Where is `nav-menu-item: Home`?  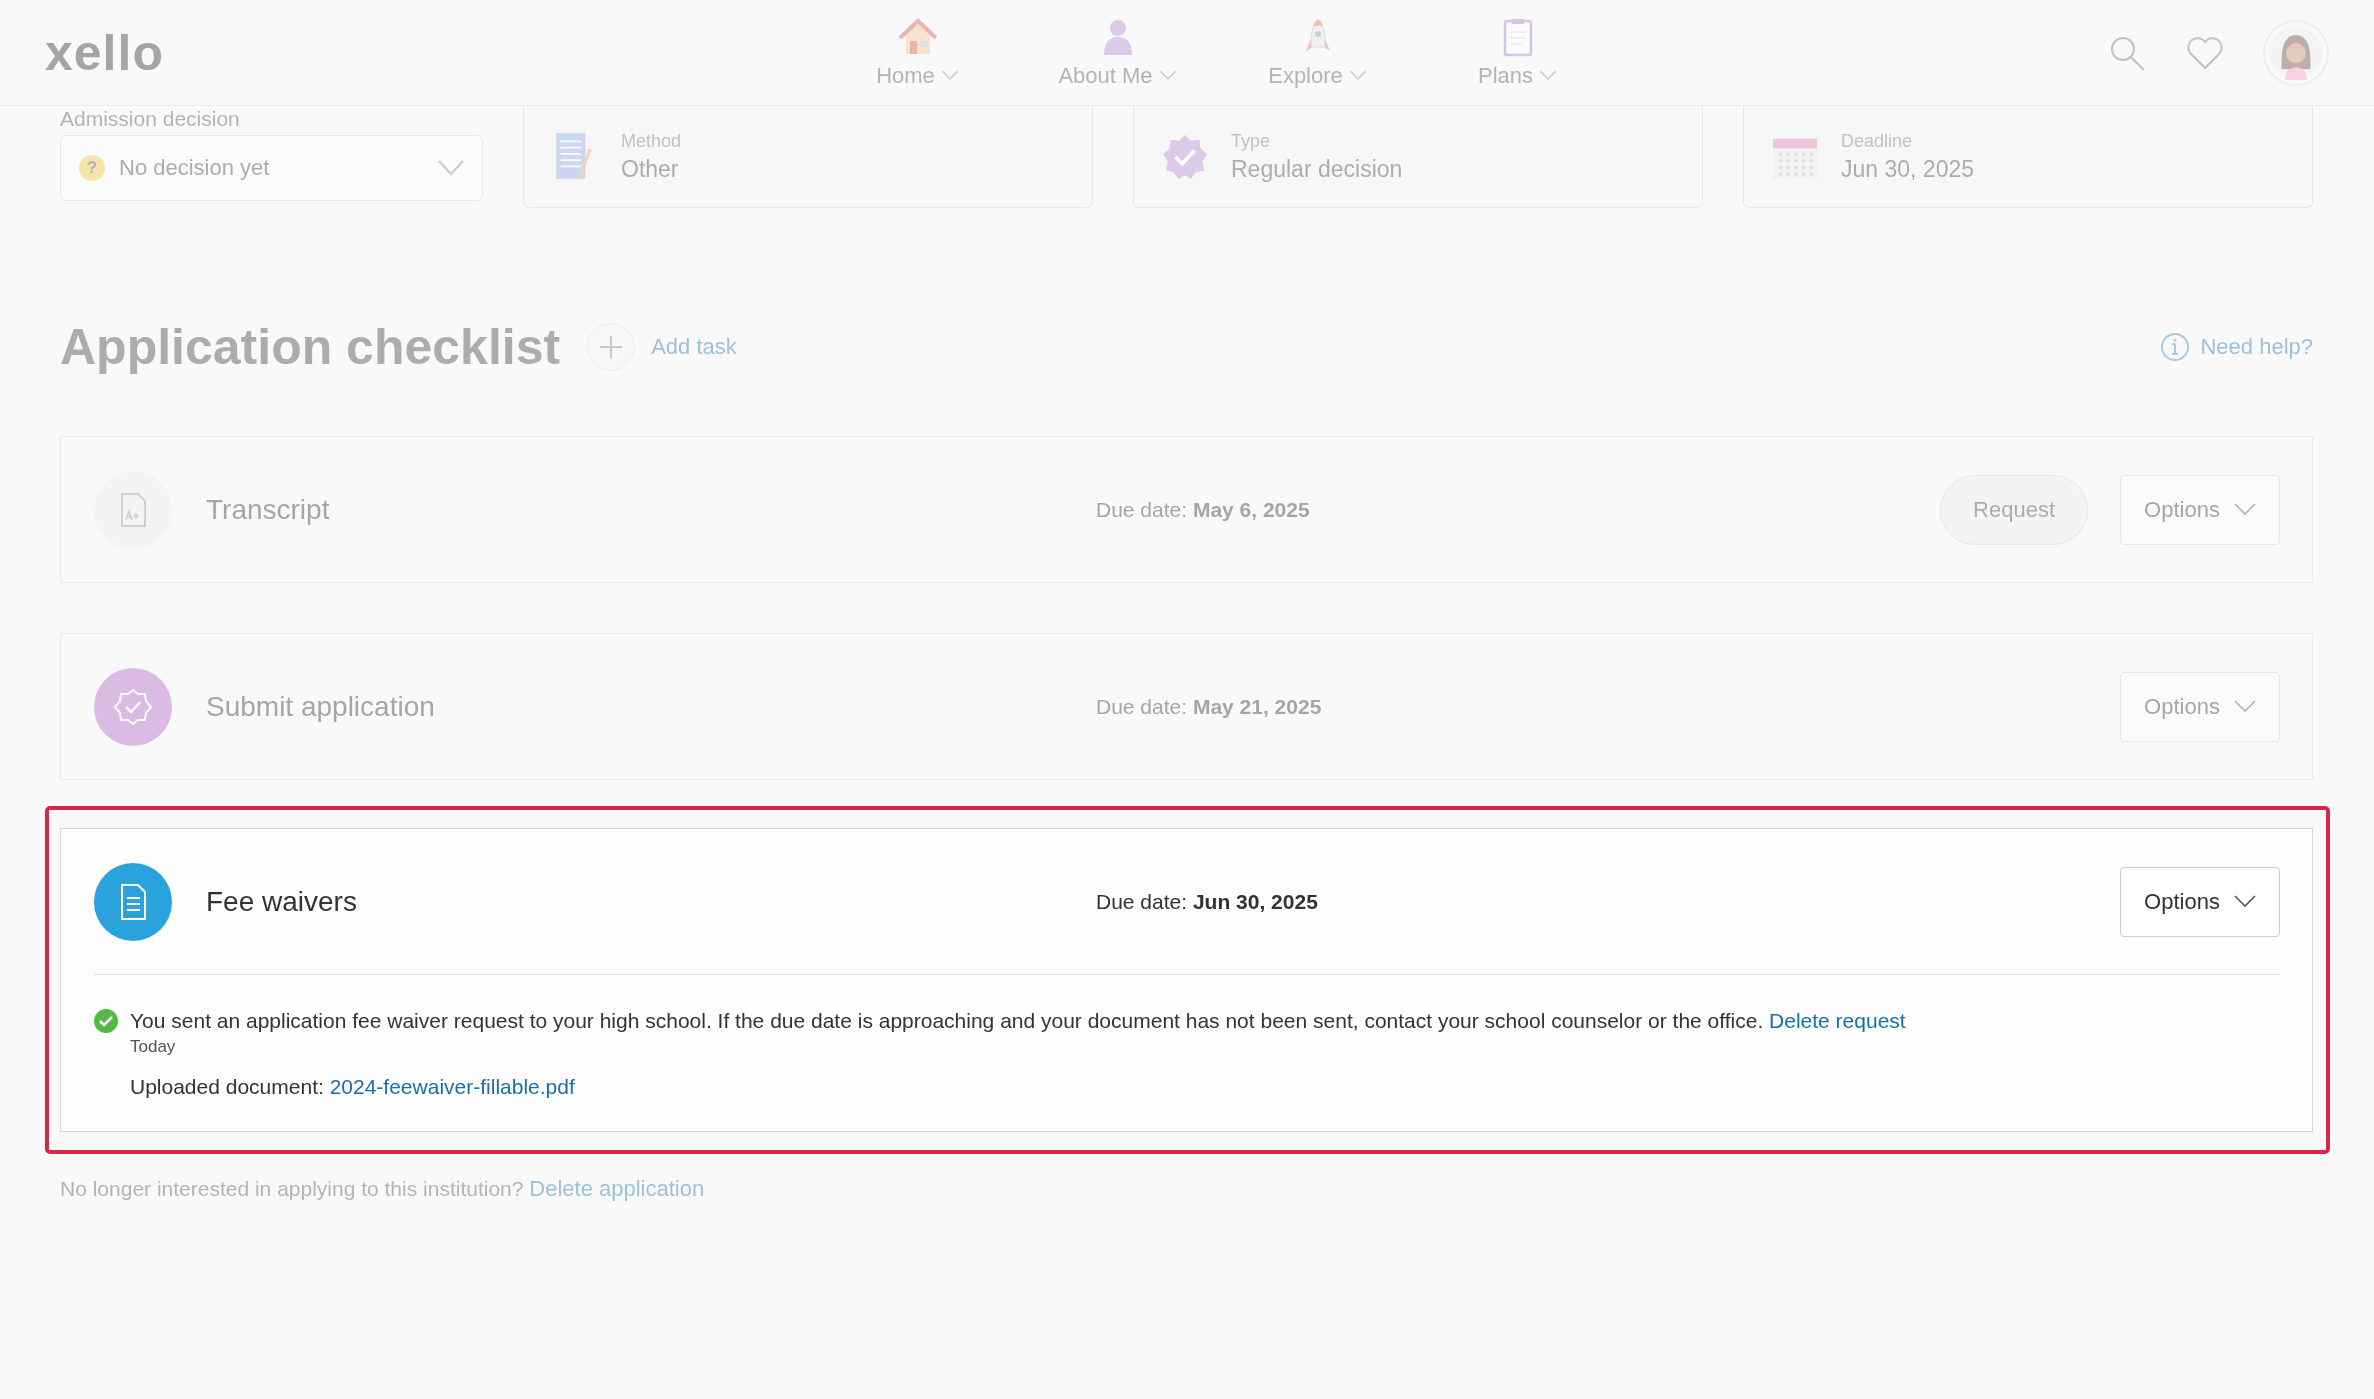
nav-menu-item: Home is located at coordinates (917, 52).